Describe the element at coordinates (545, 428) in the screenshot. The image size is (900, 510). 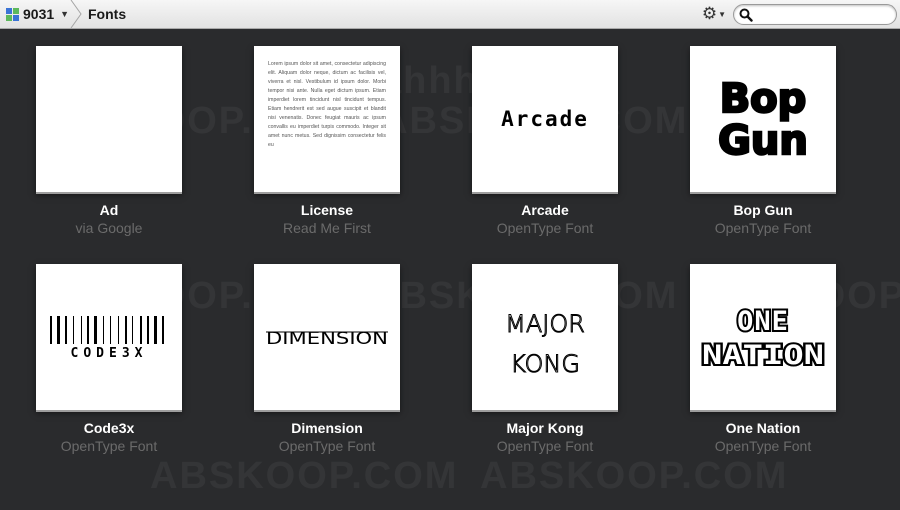
I see `file-name: Major Kong` at that location.